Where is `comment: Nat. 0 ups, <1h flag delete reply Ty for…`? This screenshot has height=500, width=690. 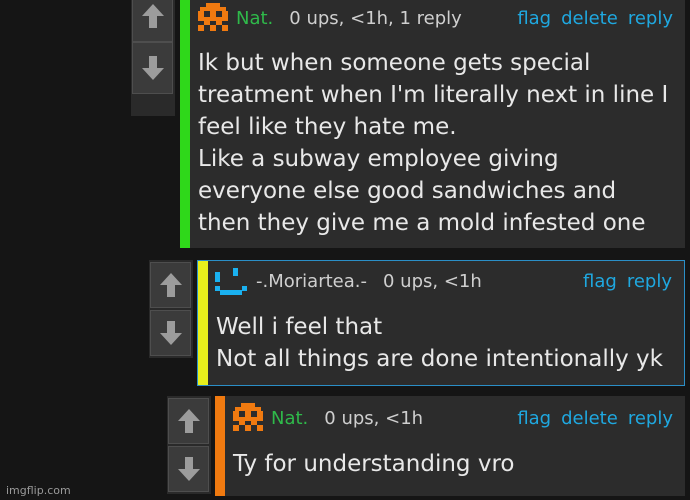
comment: Nat. 0 ups, <1h flag delete reply Ty for… is located at coordinates (450, 446).